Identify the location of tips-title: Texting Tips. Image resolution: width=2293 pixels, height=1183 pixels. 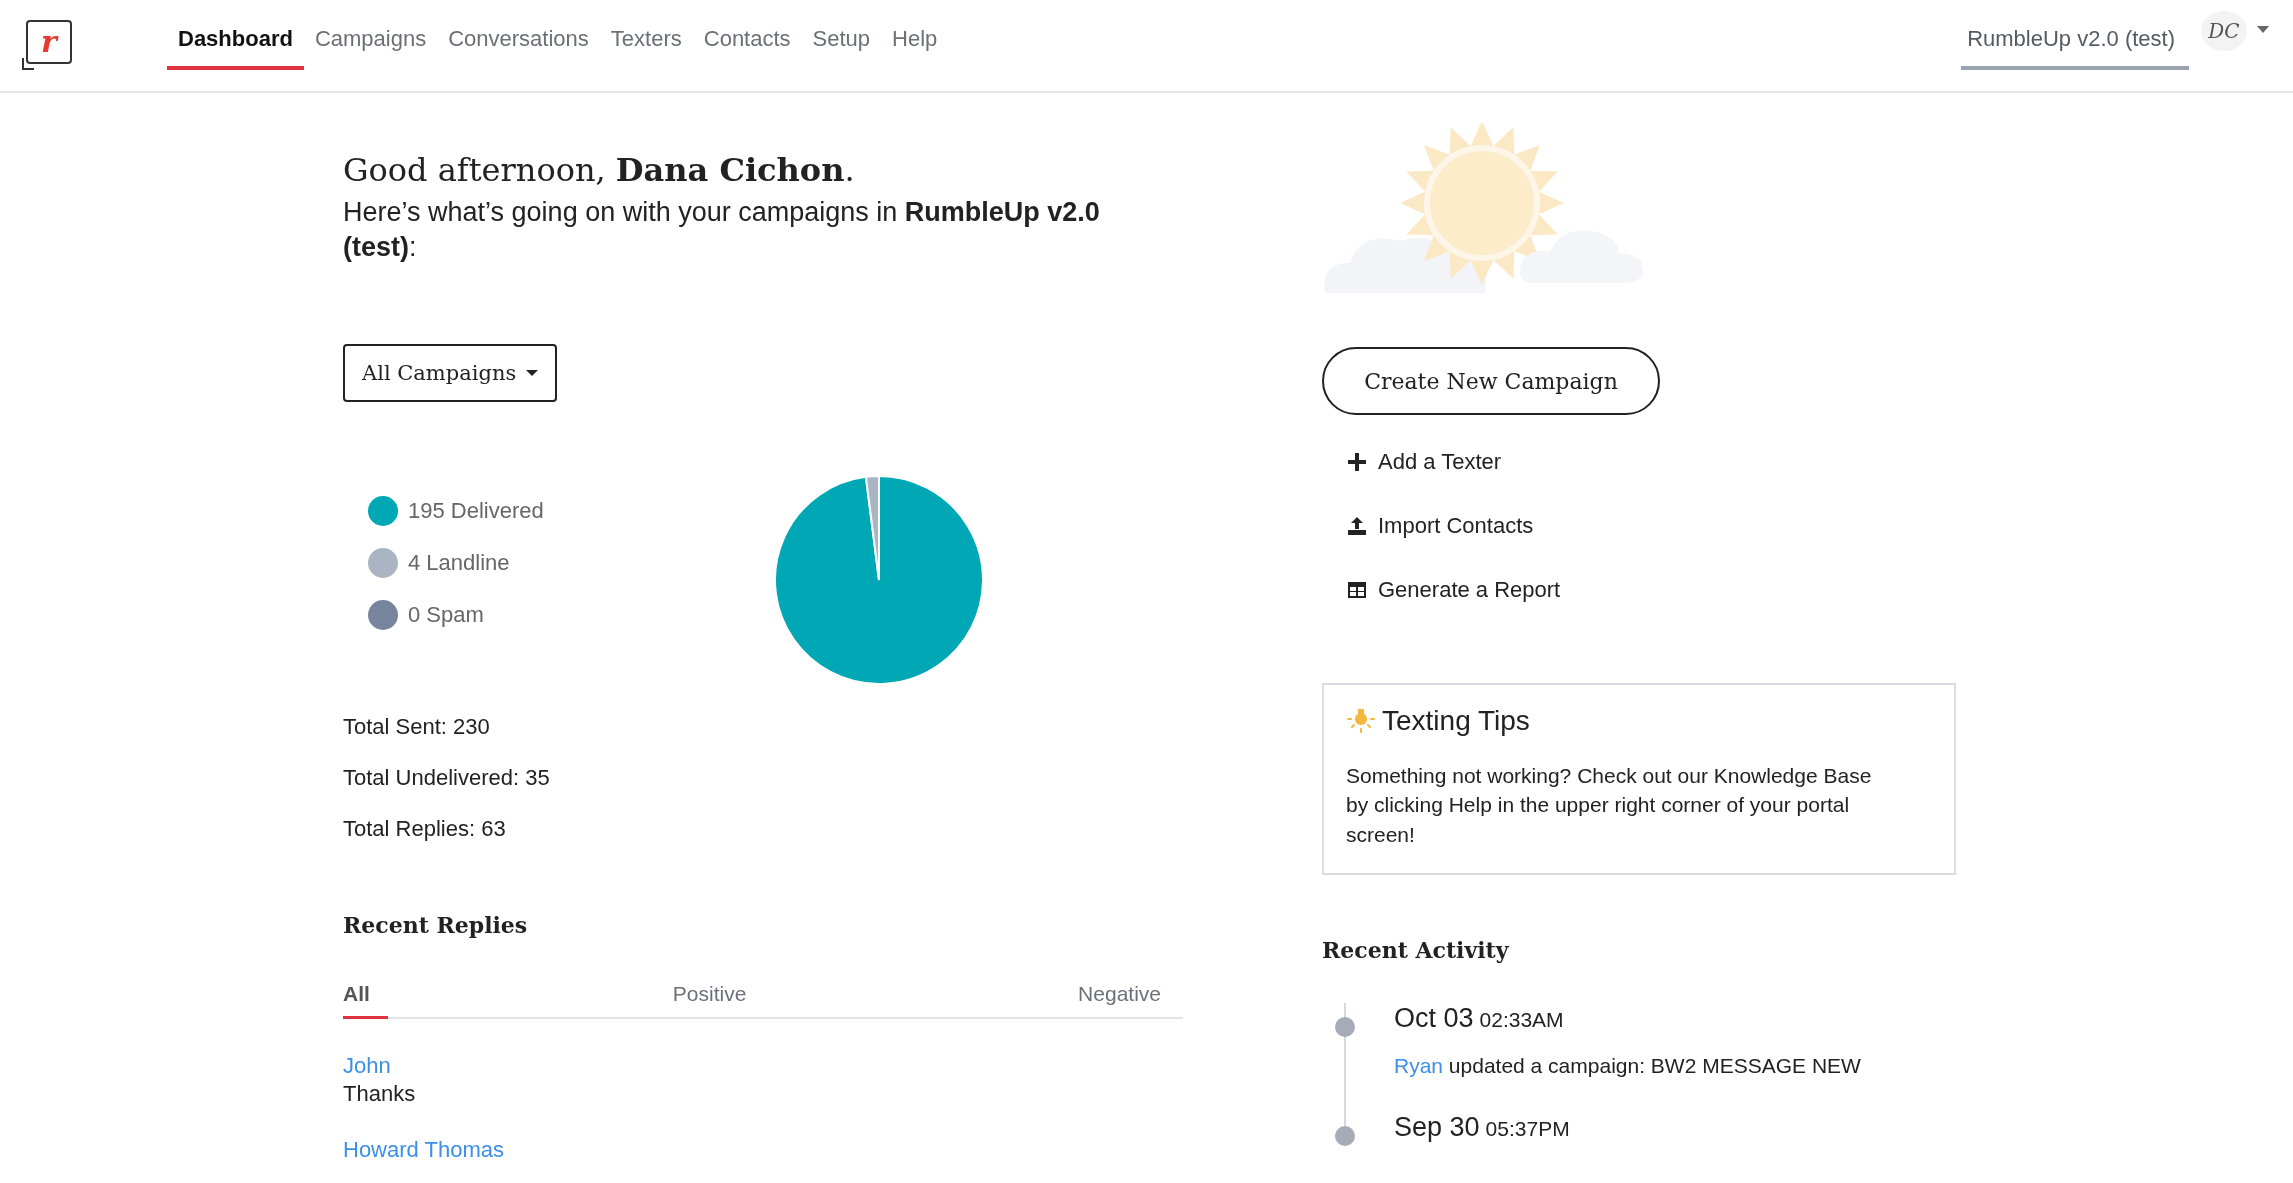
(1456, 721).